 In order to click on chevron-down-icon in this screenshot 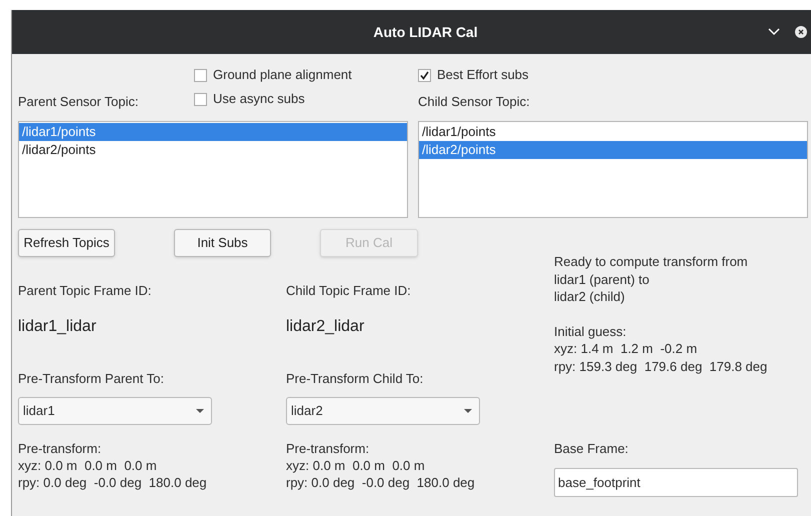, I will do `click(774, 32)`.